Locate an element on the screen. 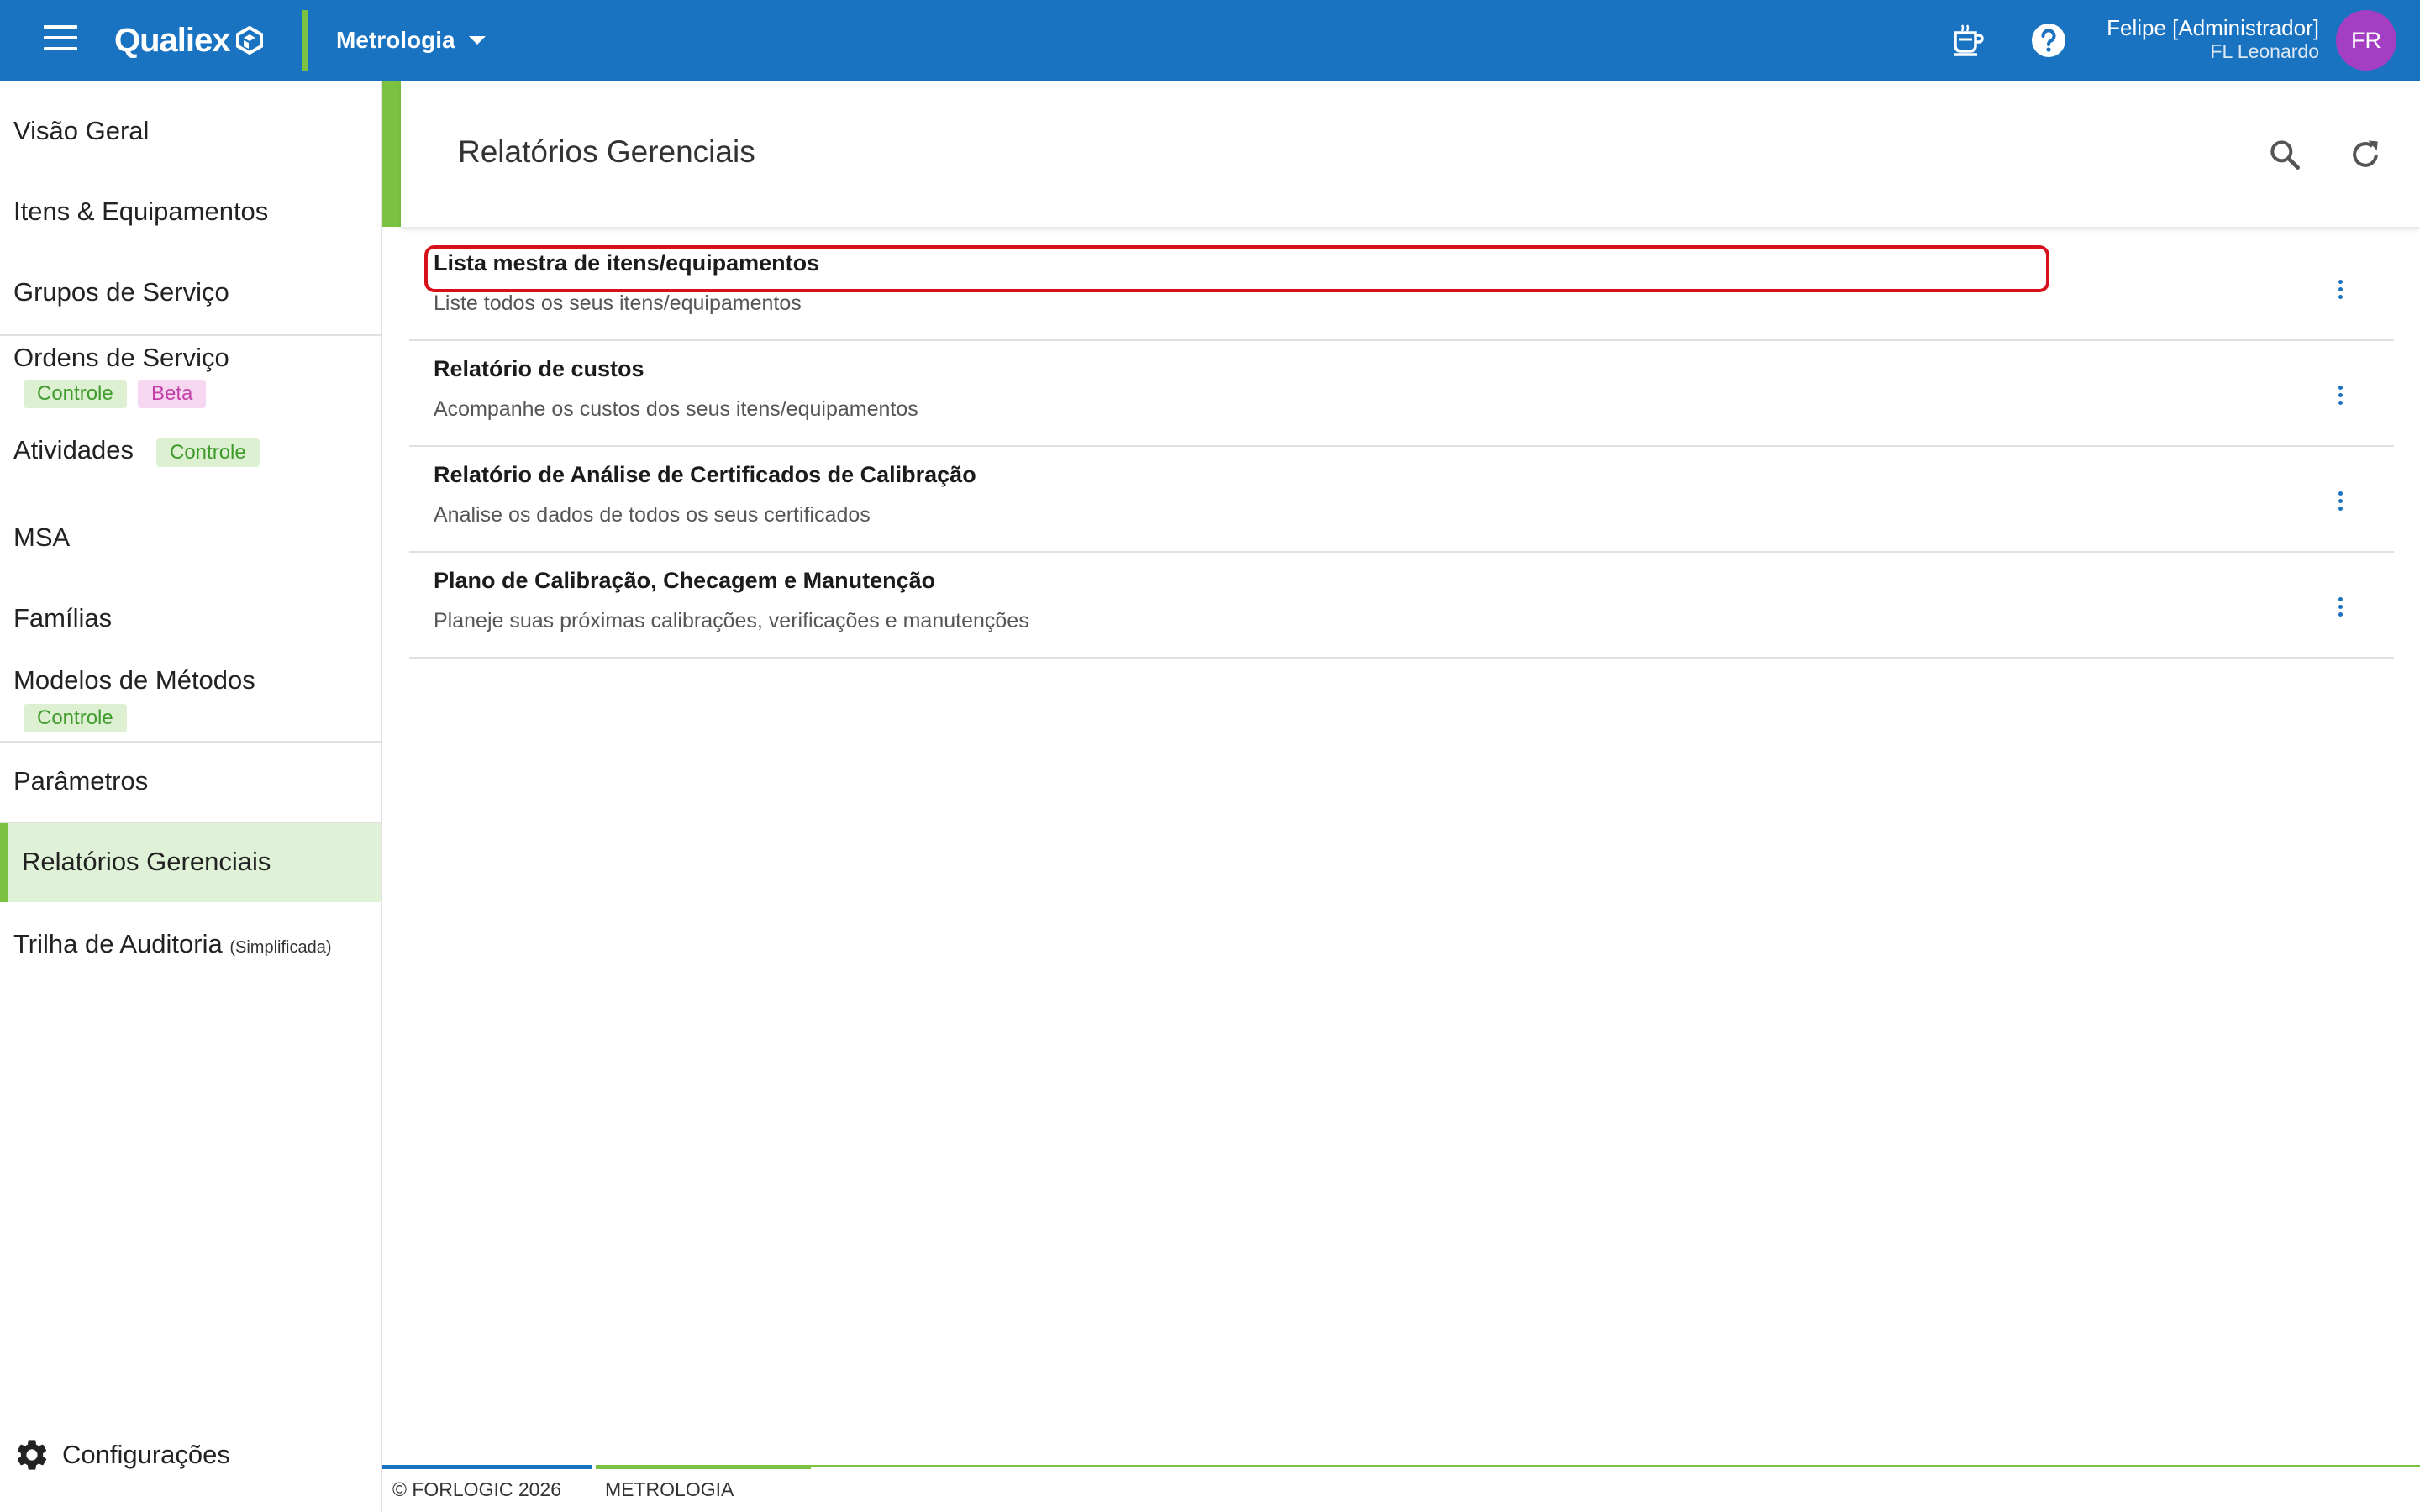 This screenshot has width=2420, height=1512. avatar: FR is located at coordinates (2366, 40).